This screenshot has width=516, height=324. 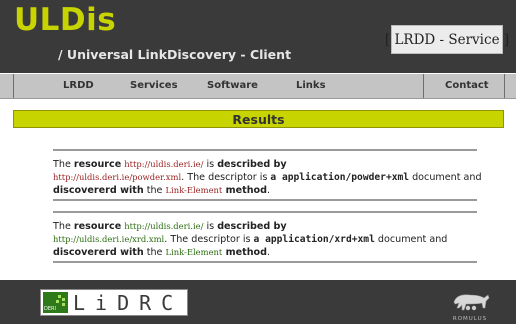 I want to click on nav-item-software: Software, so click(x=232, y=86).